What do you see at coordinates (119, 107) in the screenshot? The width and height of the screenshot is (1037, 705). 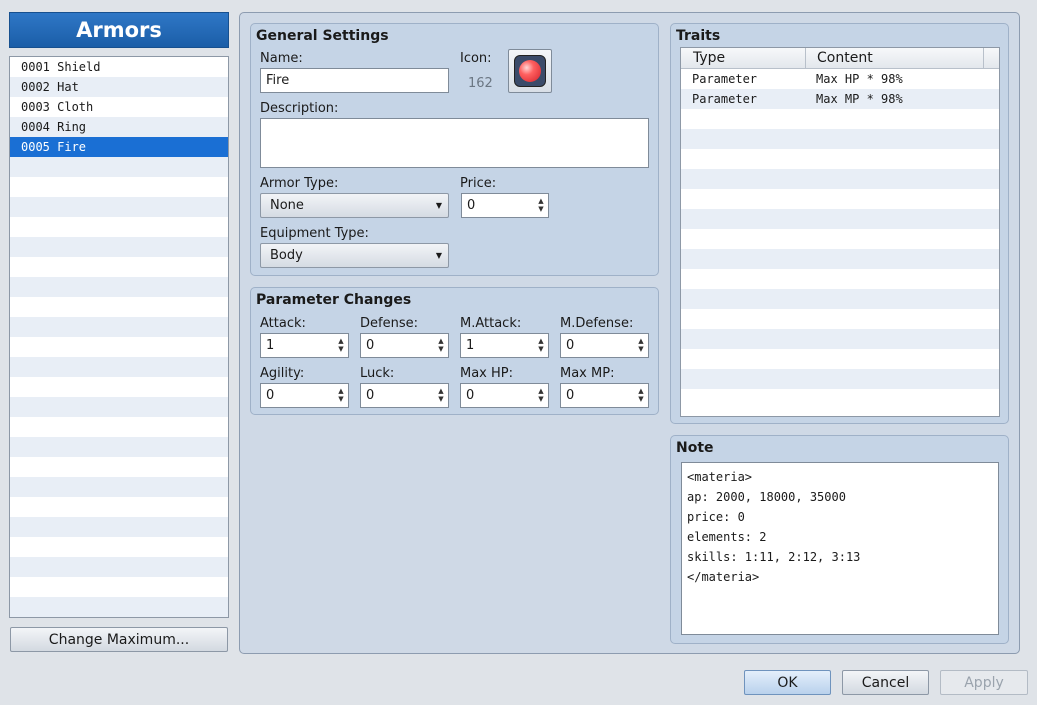 I see `list-item: 0003 Cloth` at bounding box center [119, 107].